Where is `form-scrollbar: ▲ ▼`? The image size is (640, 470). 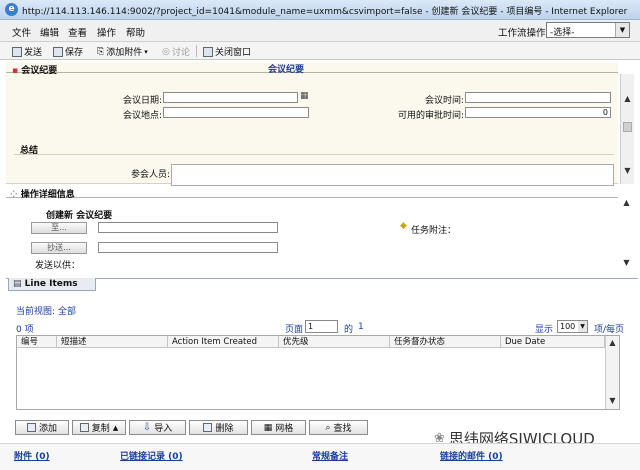 form-scrollbar: ▲ ▼ is located at coordinates (627, 129).